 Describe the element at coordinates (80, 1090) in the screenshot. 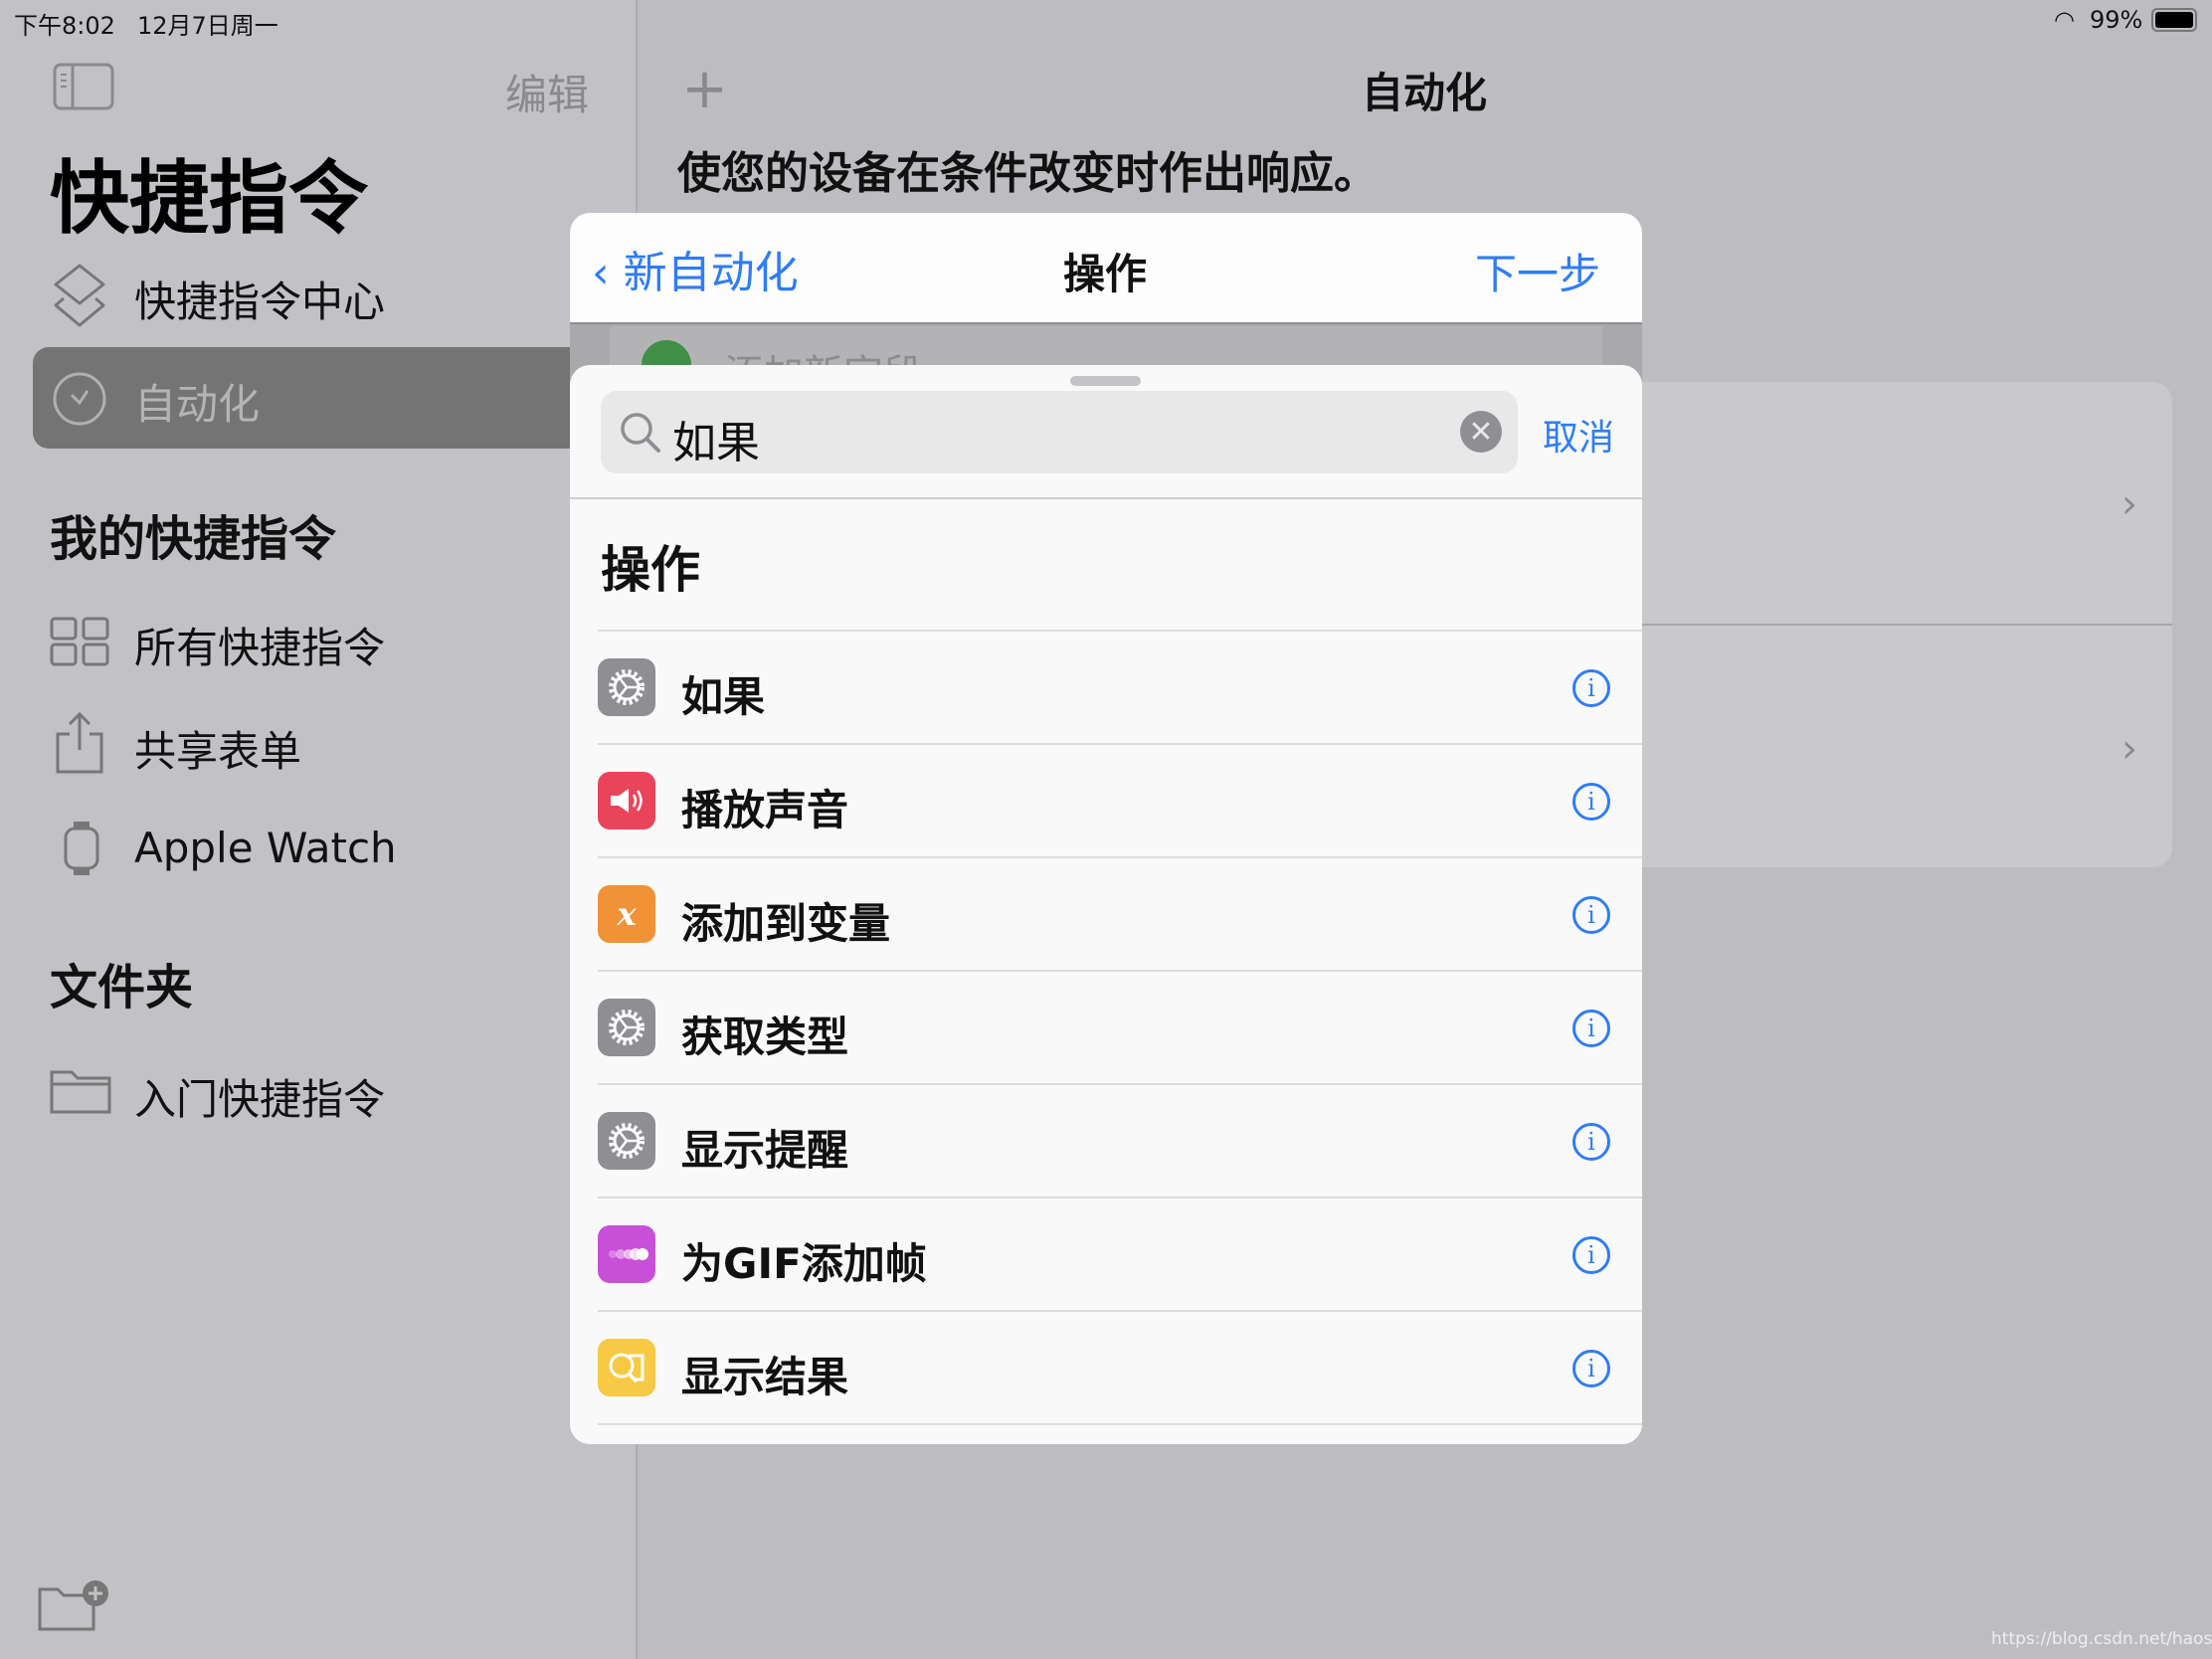

I see `folder-icon` at that location.